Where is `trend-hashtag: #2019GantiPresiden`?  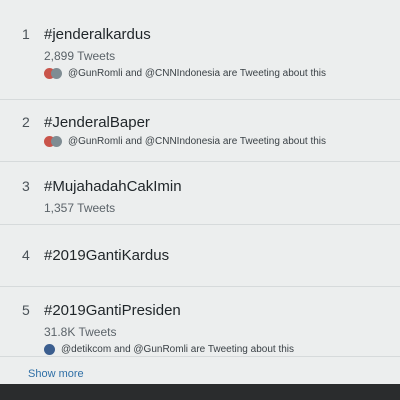
trend-hashtag: #2019GantiPresiden is located at coordinates (112, 310).